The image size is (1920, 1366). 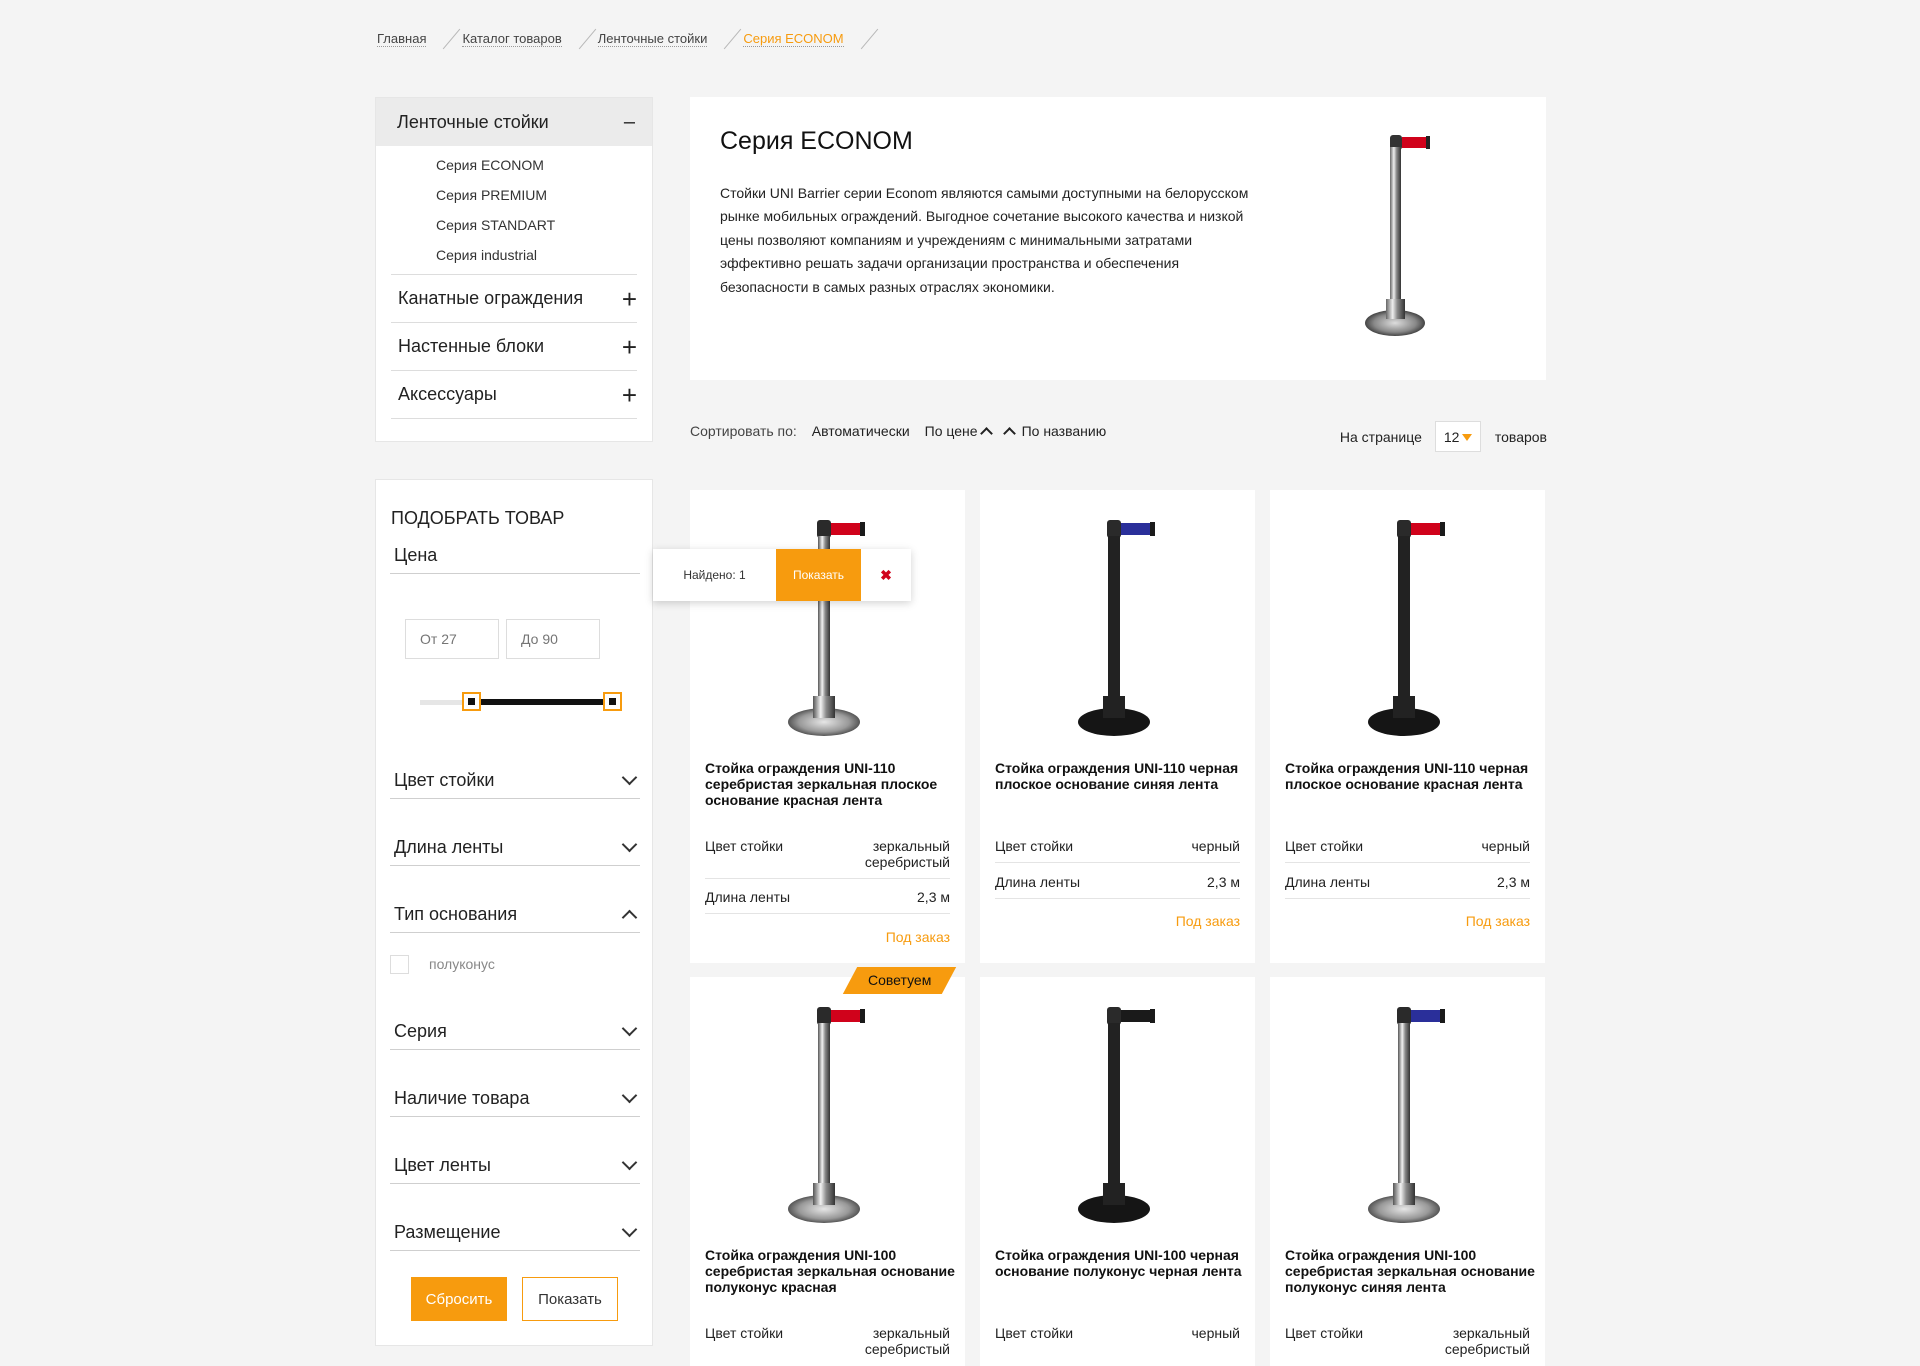 I want to click on menu-item-wall-units: Настенные блоки +, so click(x=514, y=347).